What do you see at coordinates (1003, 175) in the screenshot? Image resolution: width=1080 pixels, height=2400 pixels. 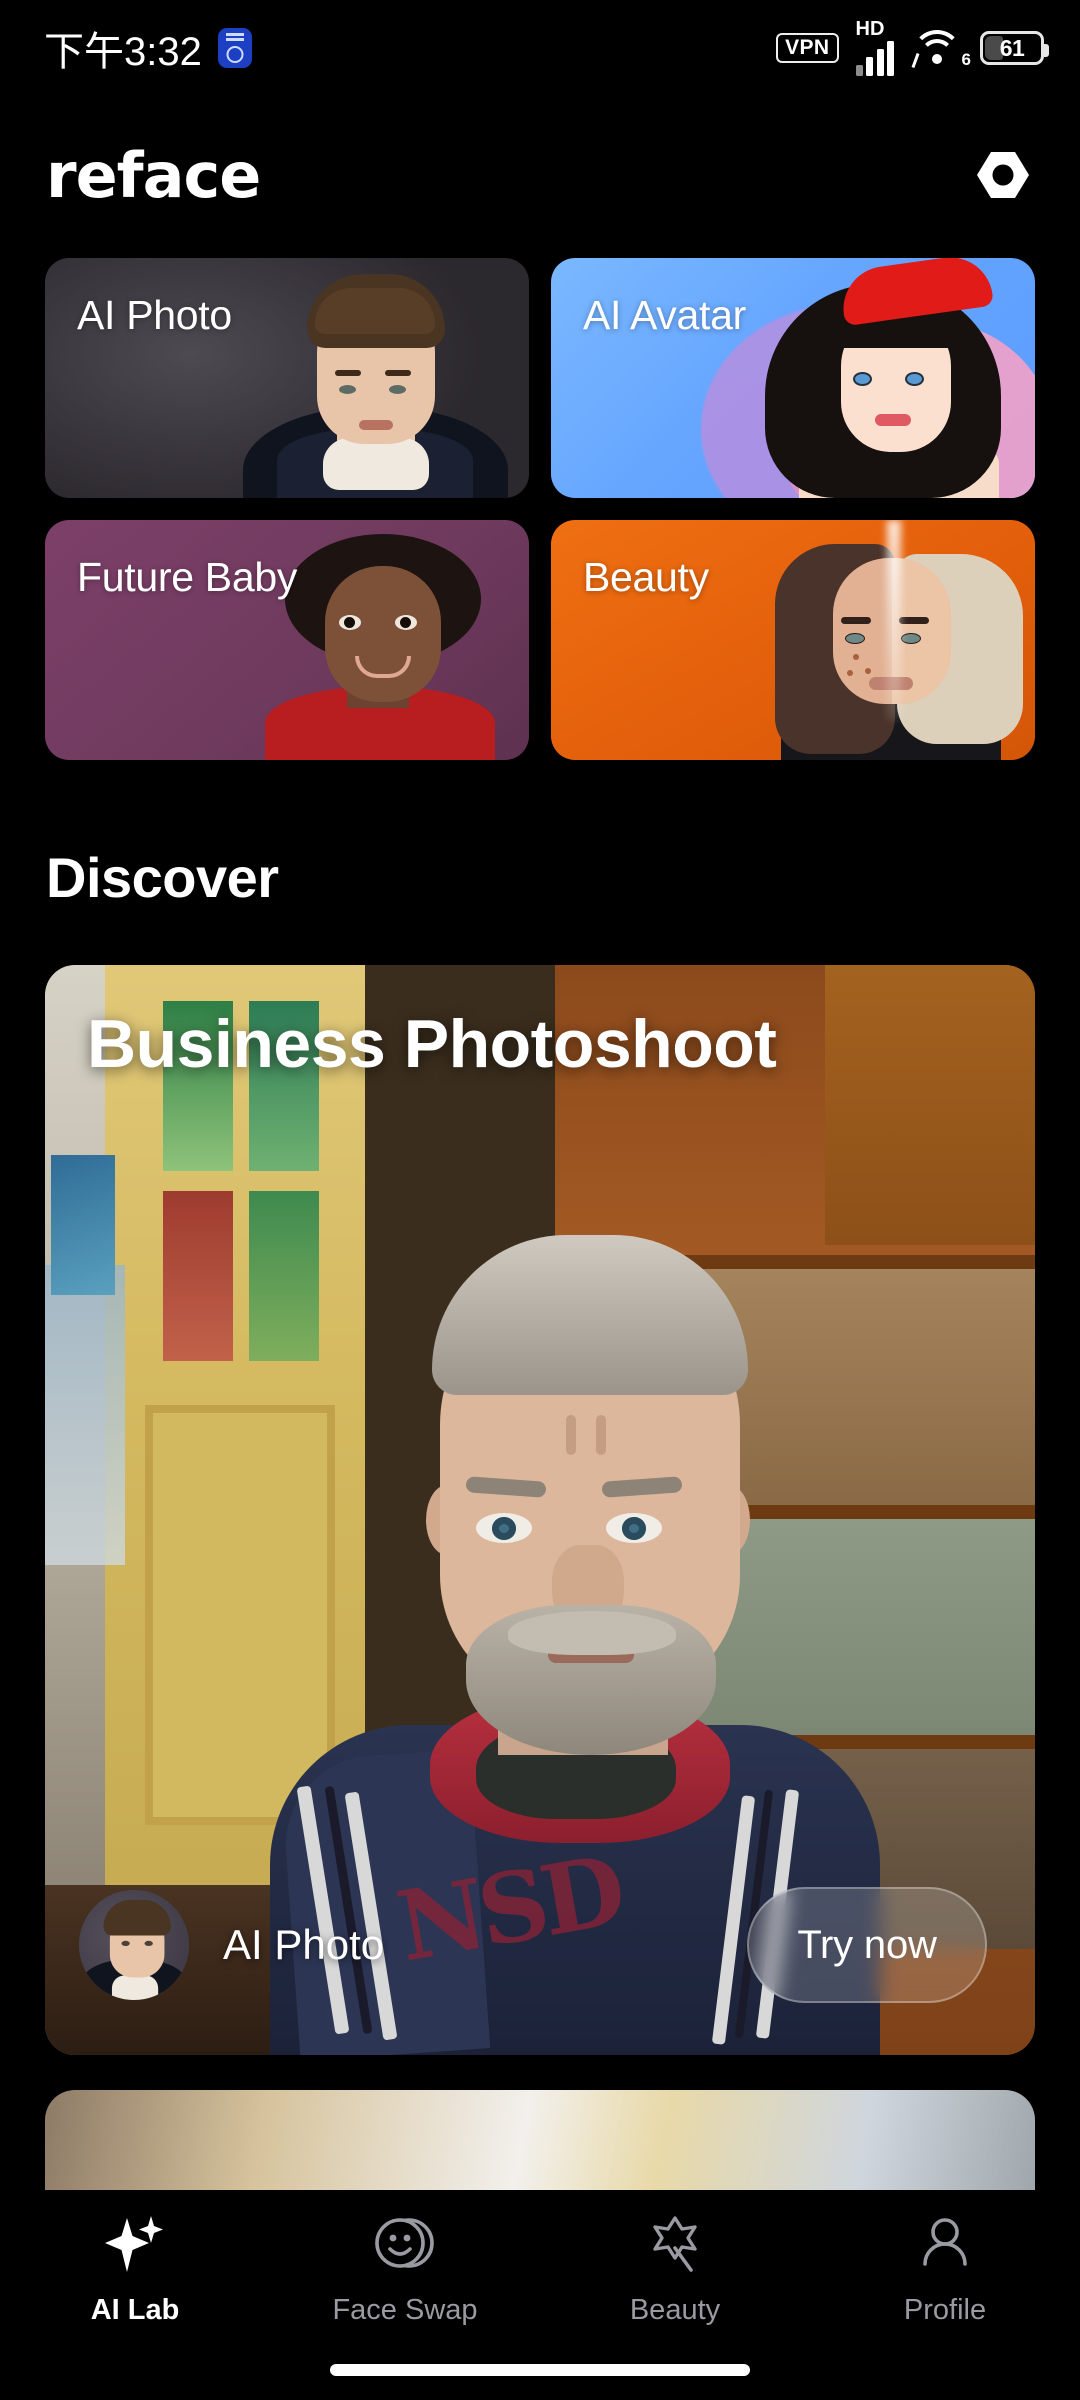 I see `hex-nut-icon` at bounding box center [1003, 175].